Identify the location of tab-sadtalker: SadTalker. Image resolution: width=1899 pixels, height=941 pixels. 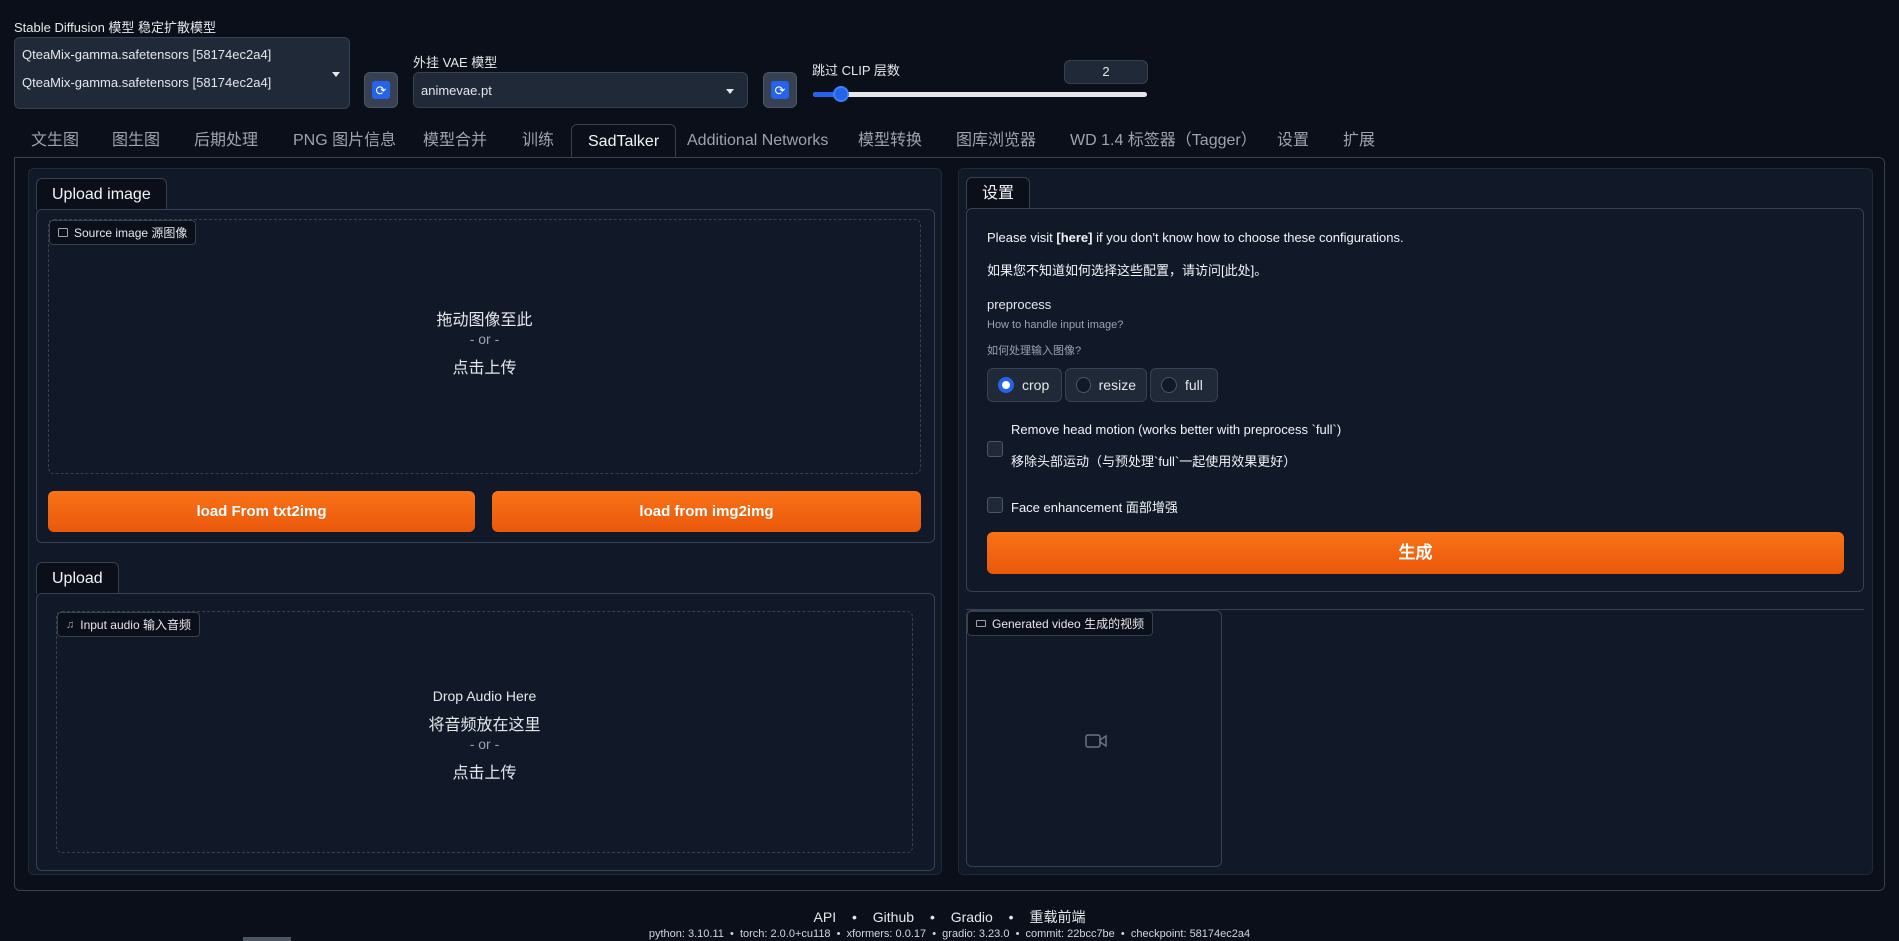
(623, 141).